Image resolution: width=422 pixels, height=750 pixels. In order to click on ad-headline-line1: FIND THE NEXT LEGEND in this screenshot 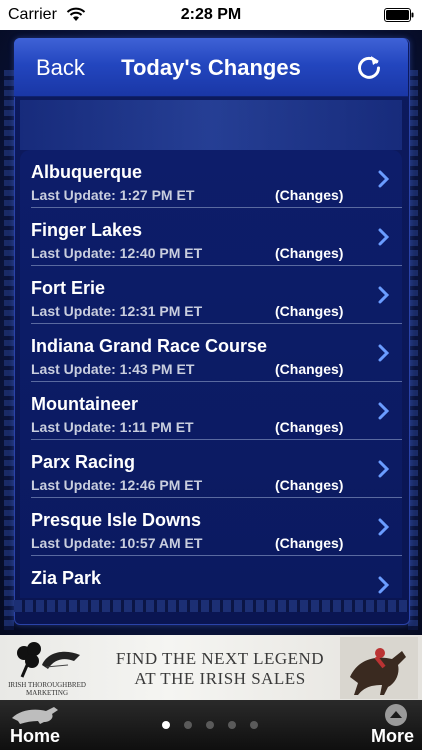, I will do `click(220, 658)`.